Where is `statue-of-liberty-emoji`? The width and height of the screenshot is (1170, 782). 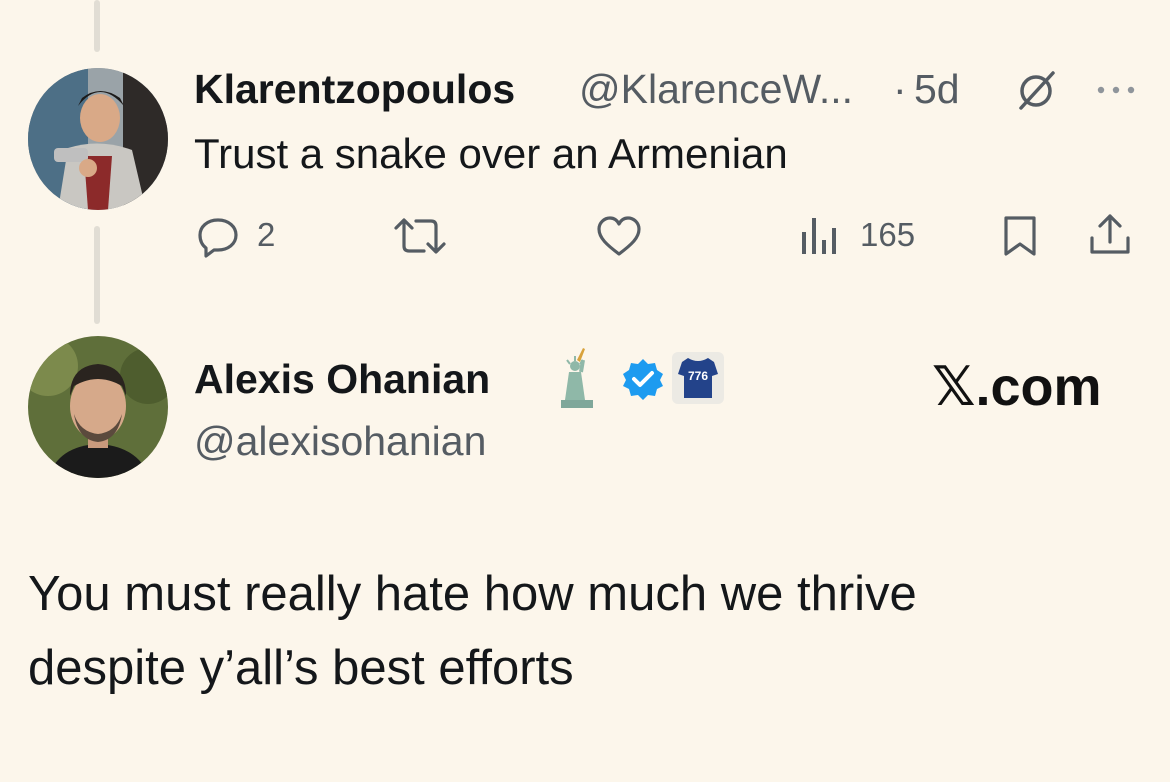
statue-of-liberty-emoji is located at coordinates (577, 378).